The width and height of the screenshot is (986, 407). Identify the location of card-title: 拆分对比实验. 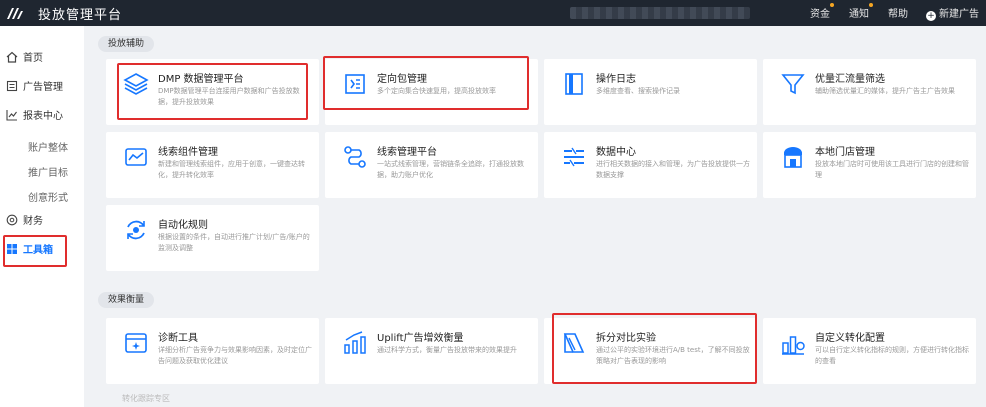
(626, 338).